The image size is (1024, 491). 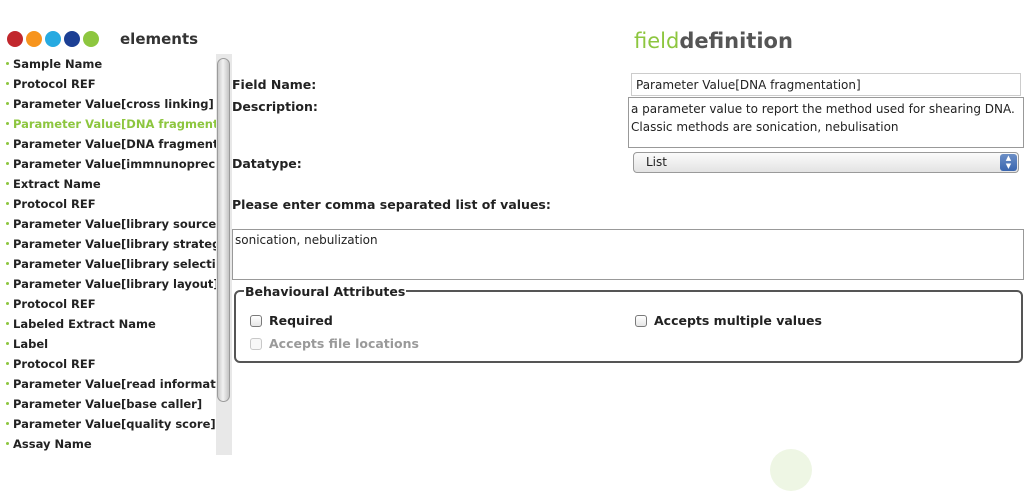 I want to click on required-option: Required, so click(x=291, y=320).